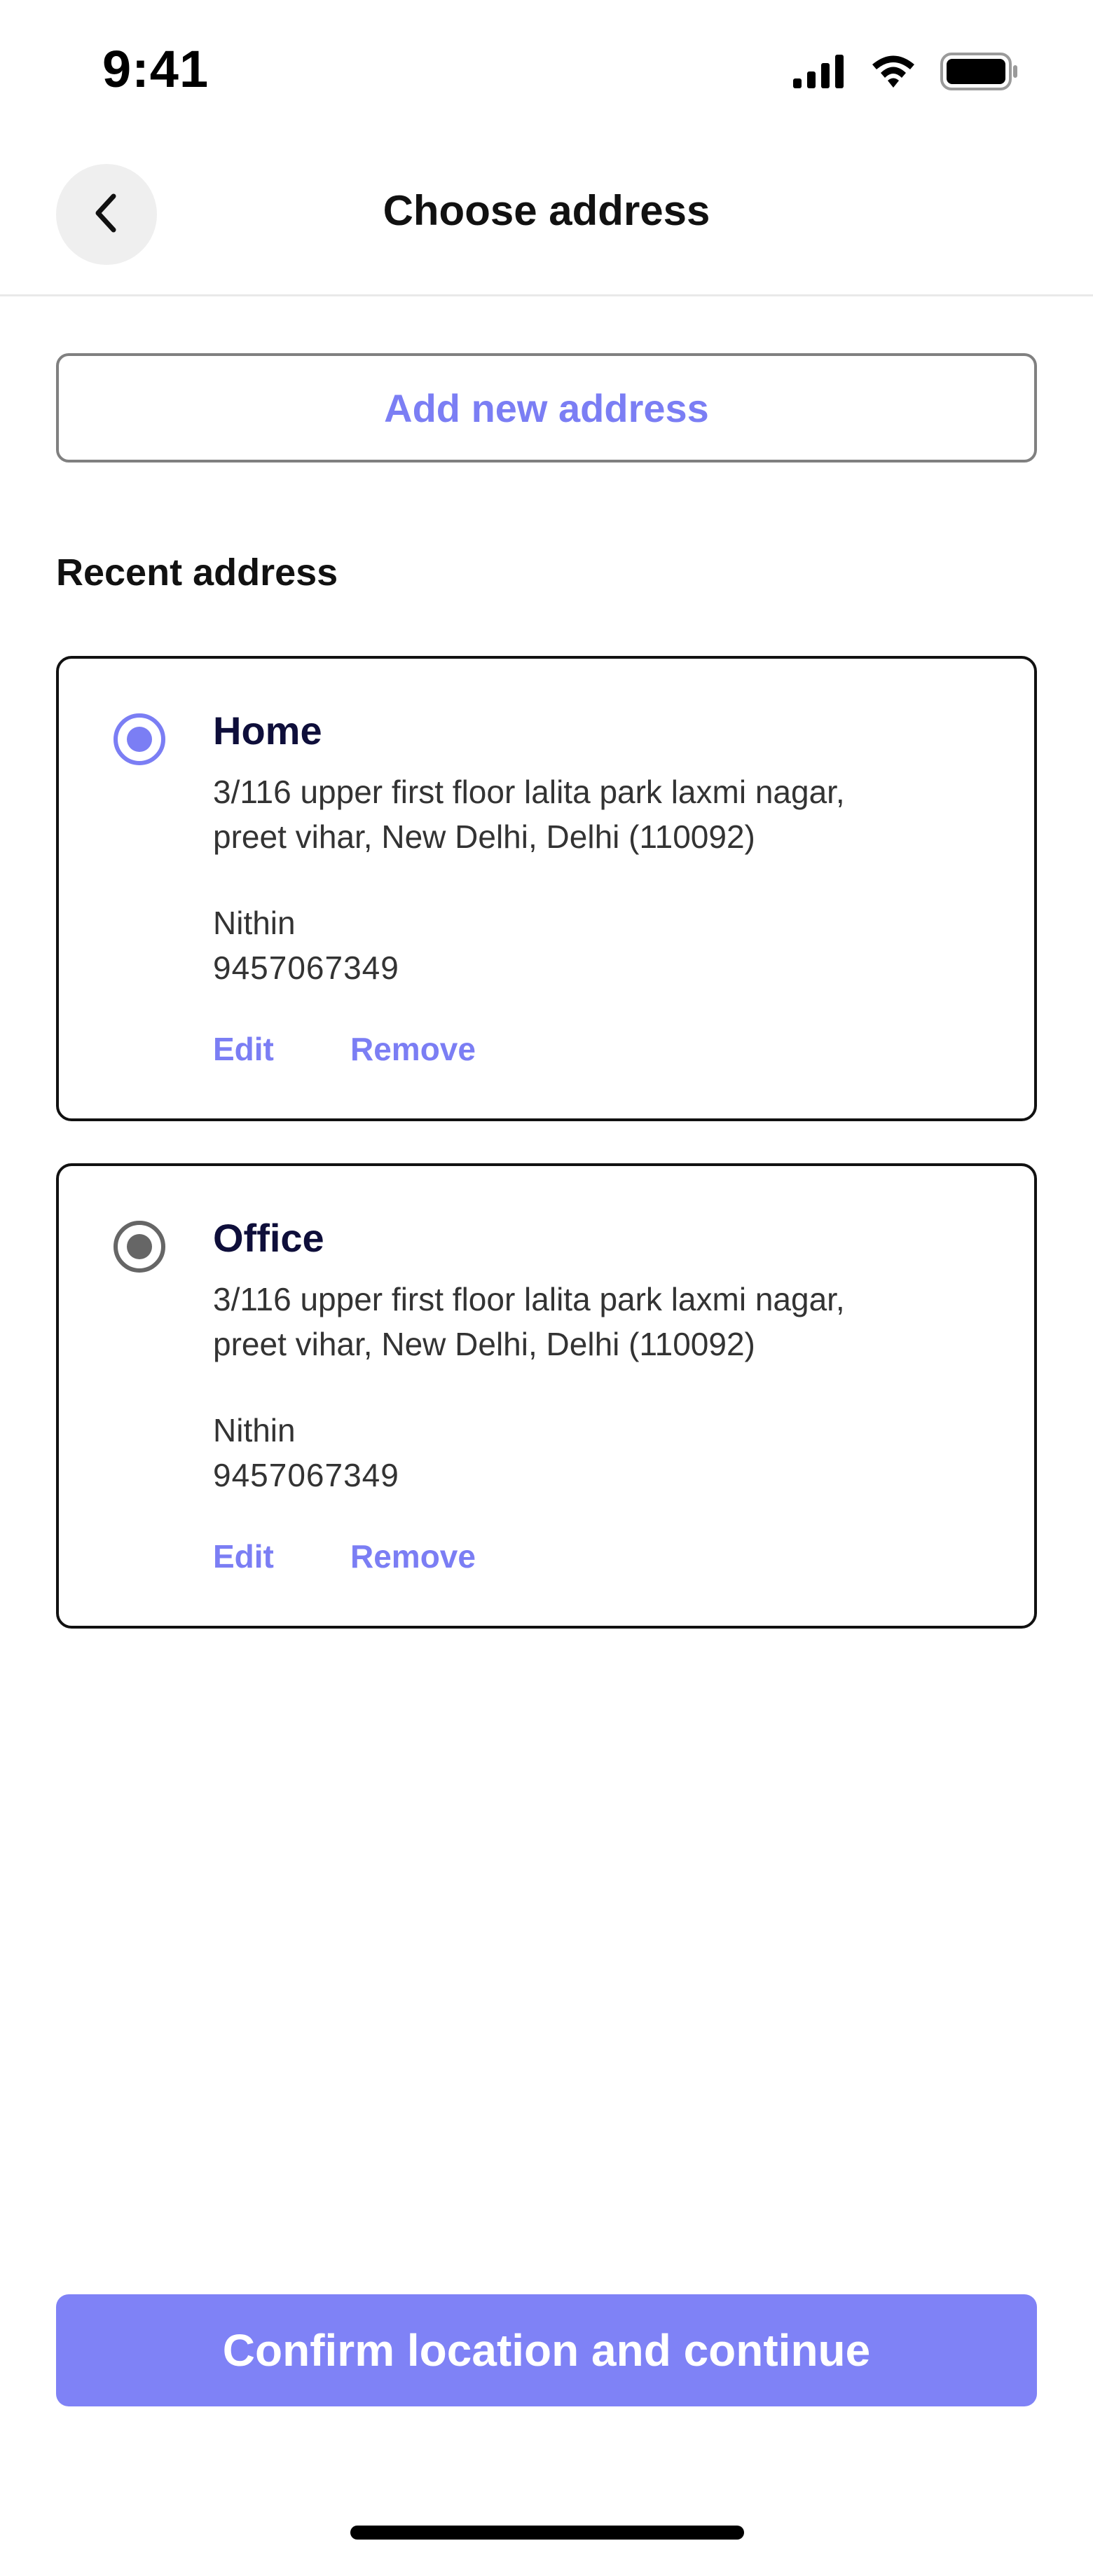 This screenshot has width=1093, height=2576. I want to click on wifi-icon, so click(893, 73).